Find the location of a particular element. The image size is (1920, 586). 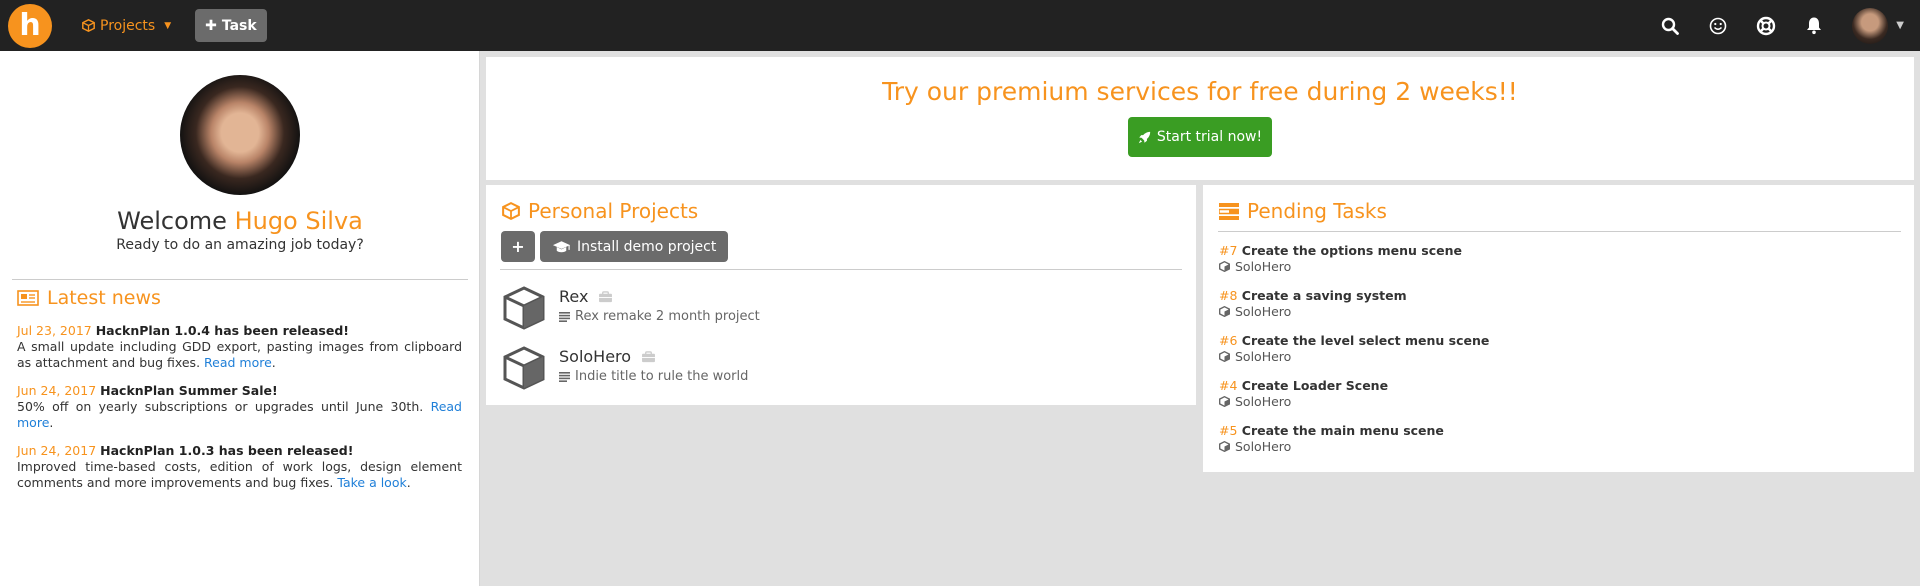

start-trial-button: Start trial now! is located at coordinates (1200, 137).